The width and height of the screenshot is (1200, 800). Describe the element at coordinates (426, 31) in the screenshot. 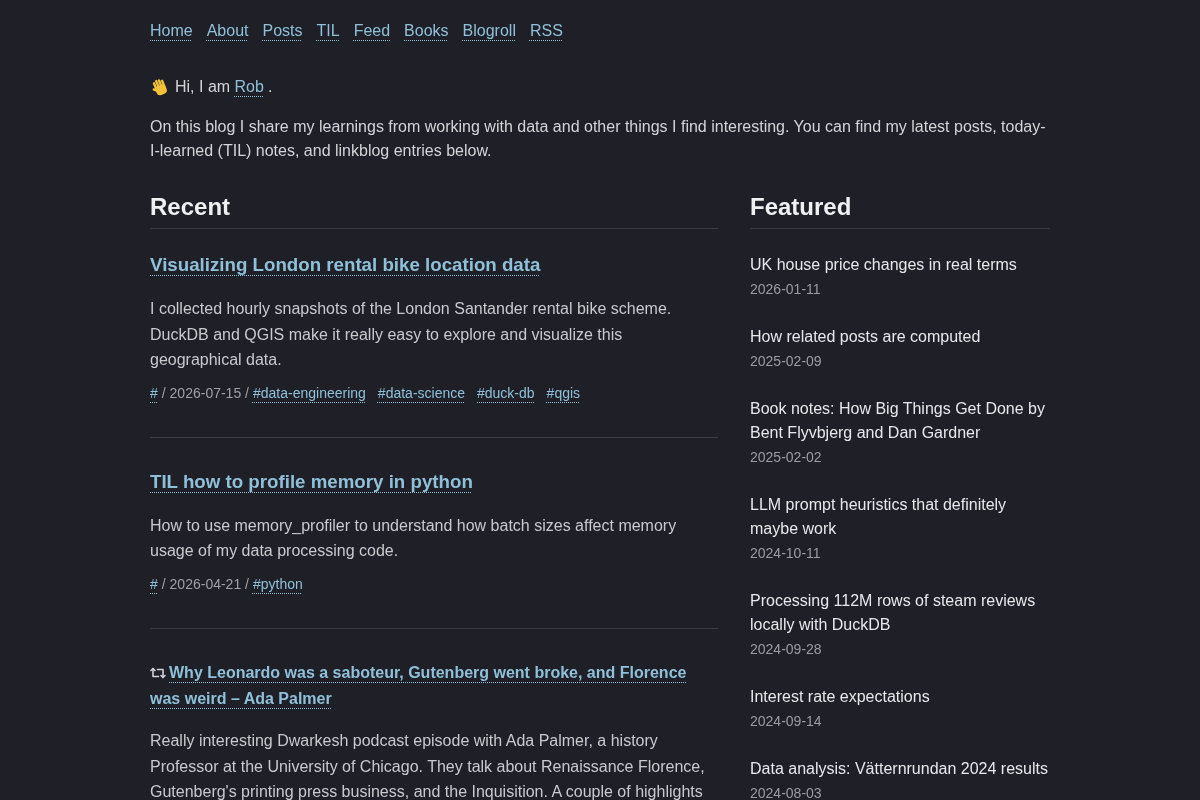

I see `nav-link: Books` at that location.